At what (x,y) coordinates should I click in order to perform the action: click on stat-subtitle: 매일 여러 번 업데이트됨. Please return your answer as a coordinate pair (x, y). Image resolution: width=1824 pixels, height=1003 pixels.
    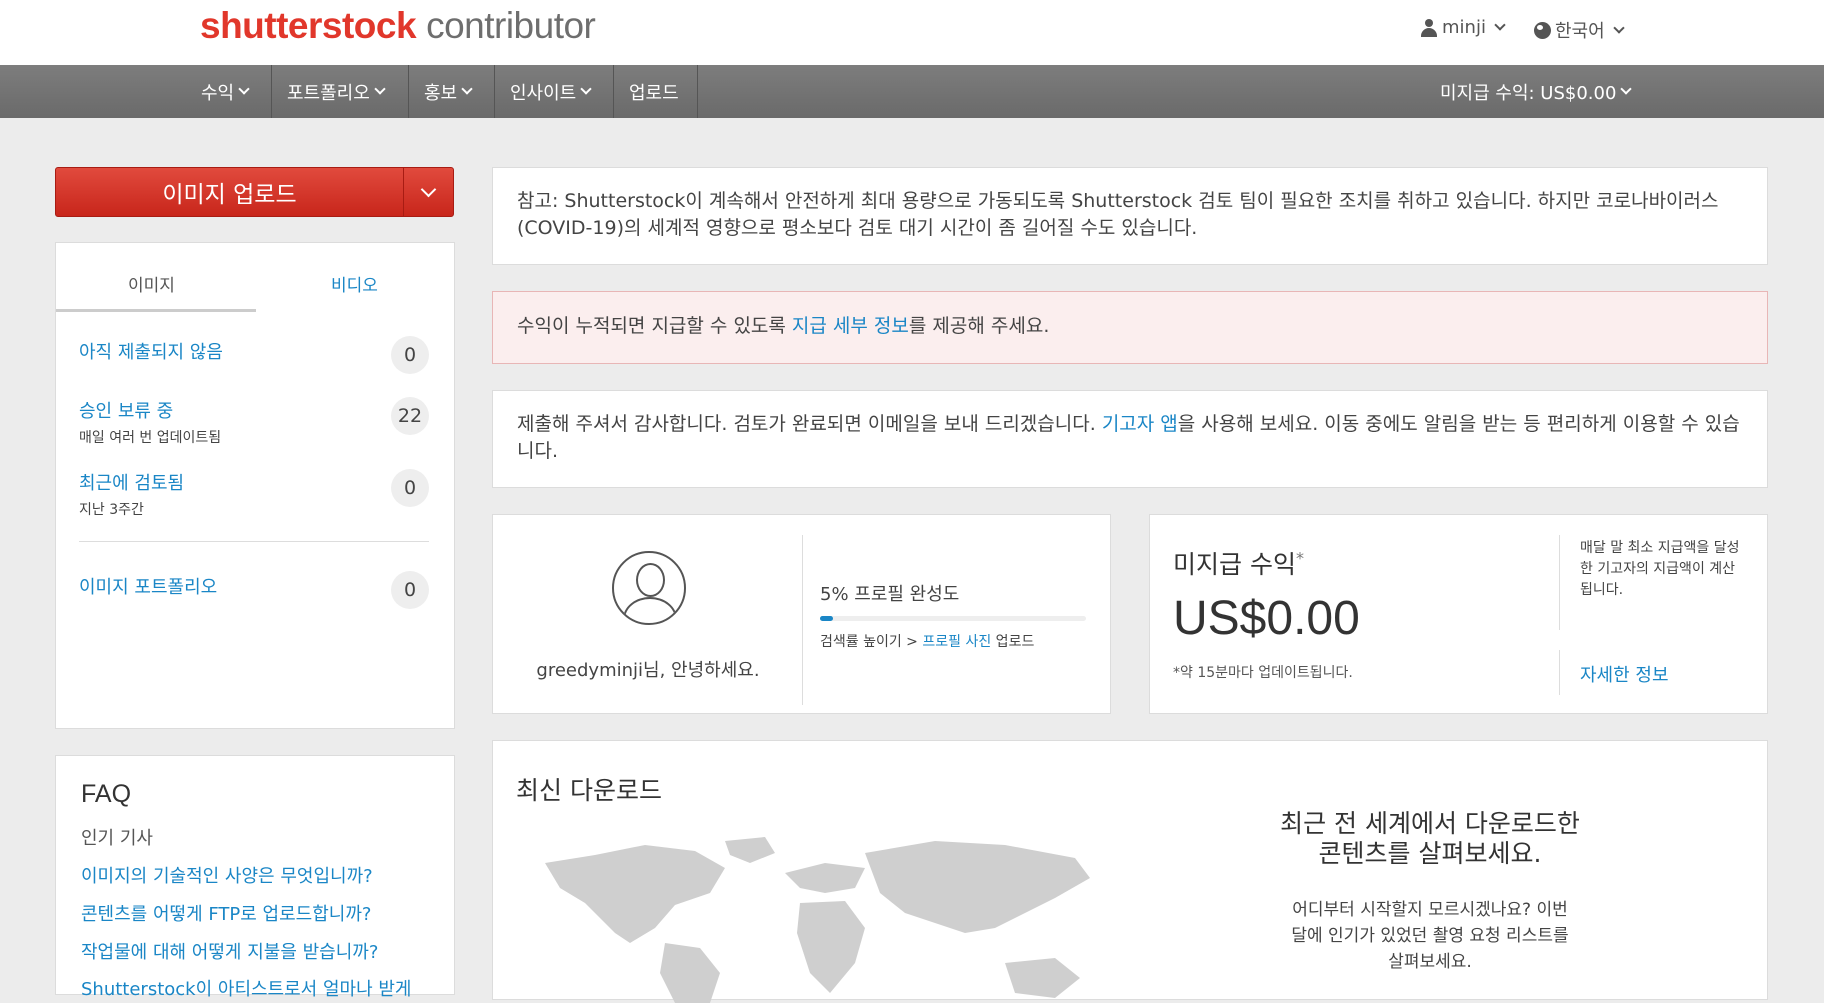
    Looking at the image, I should click on (150, 438).